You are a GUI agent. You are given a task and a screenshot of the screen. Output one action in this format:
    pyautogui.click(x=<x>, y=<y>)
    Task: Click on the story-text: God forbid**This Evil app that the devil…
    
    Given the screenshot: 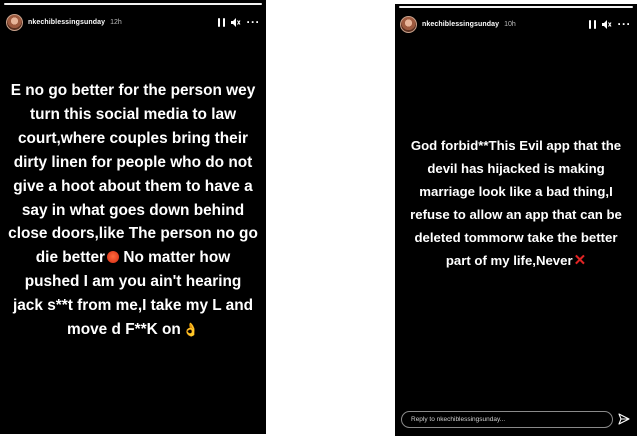 What is the action you would take?
    pyautogui.click(x=516, y=203)
    